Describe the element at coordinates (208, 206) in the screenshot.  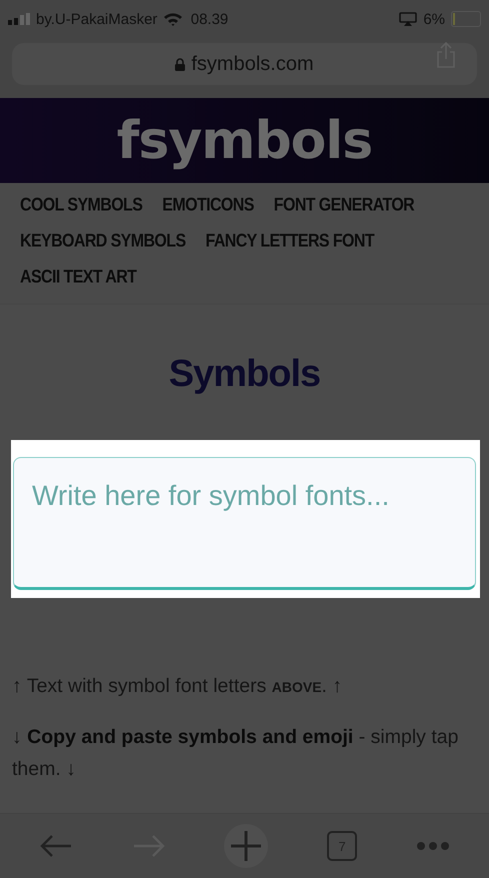
I see `nav-link: EMOTICONS` at that location.